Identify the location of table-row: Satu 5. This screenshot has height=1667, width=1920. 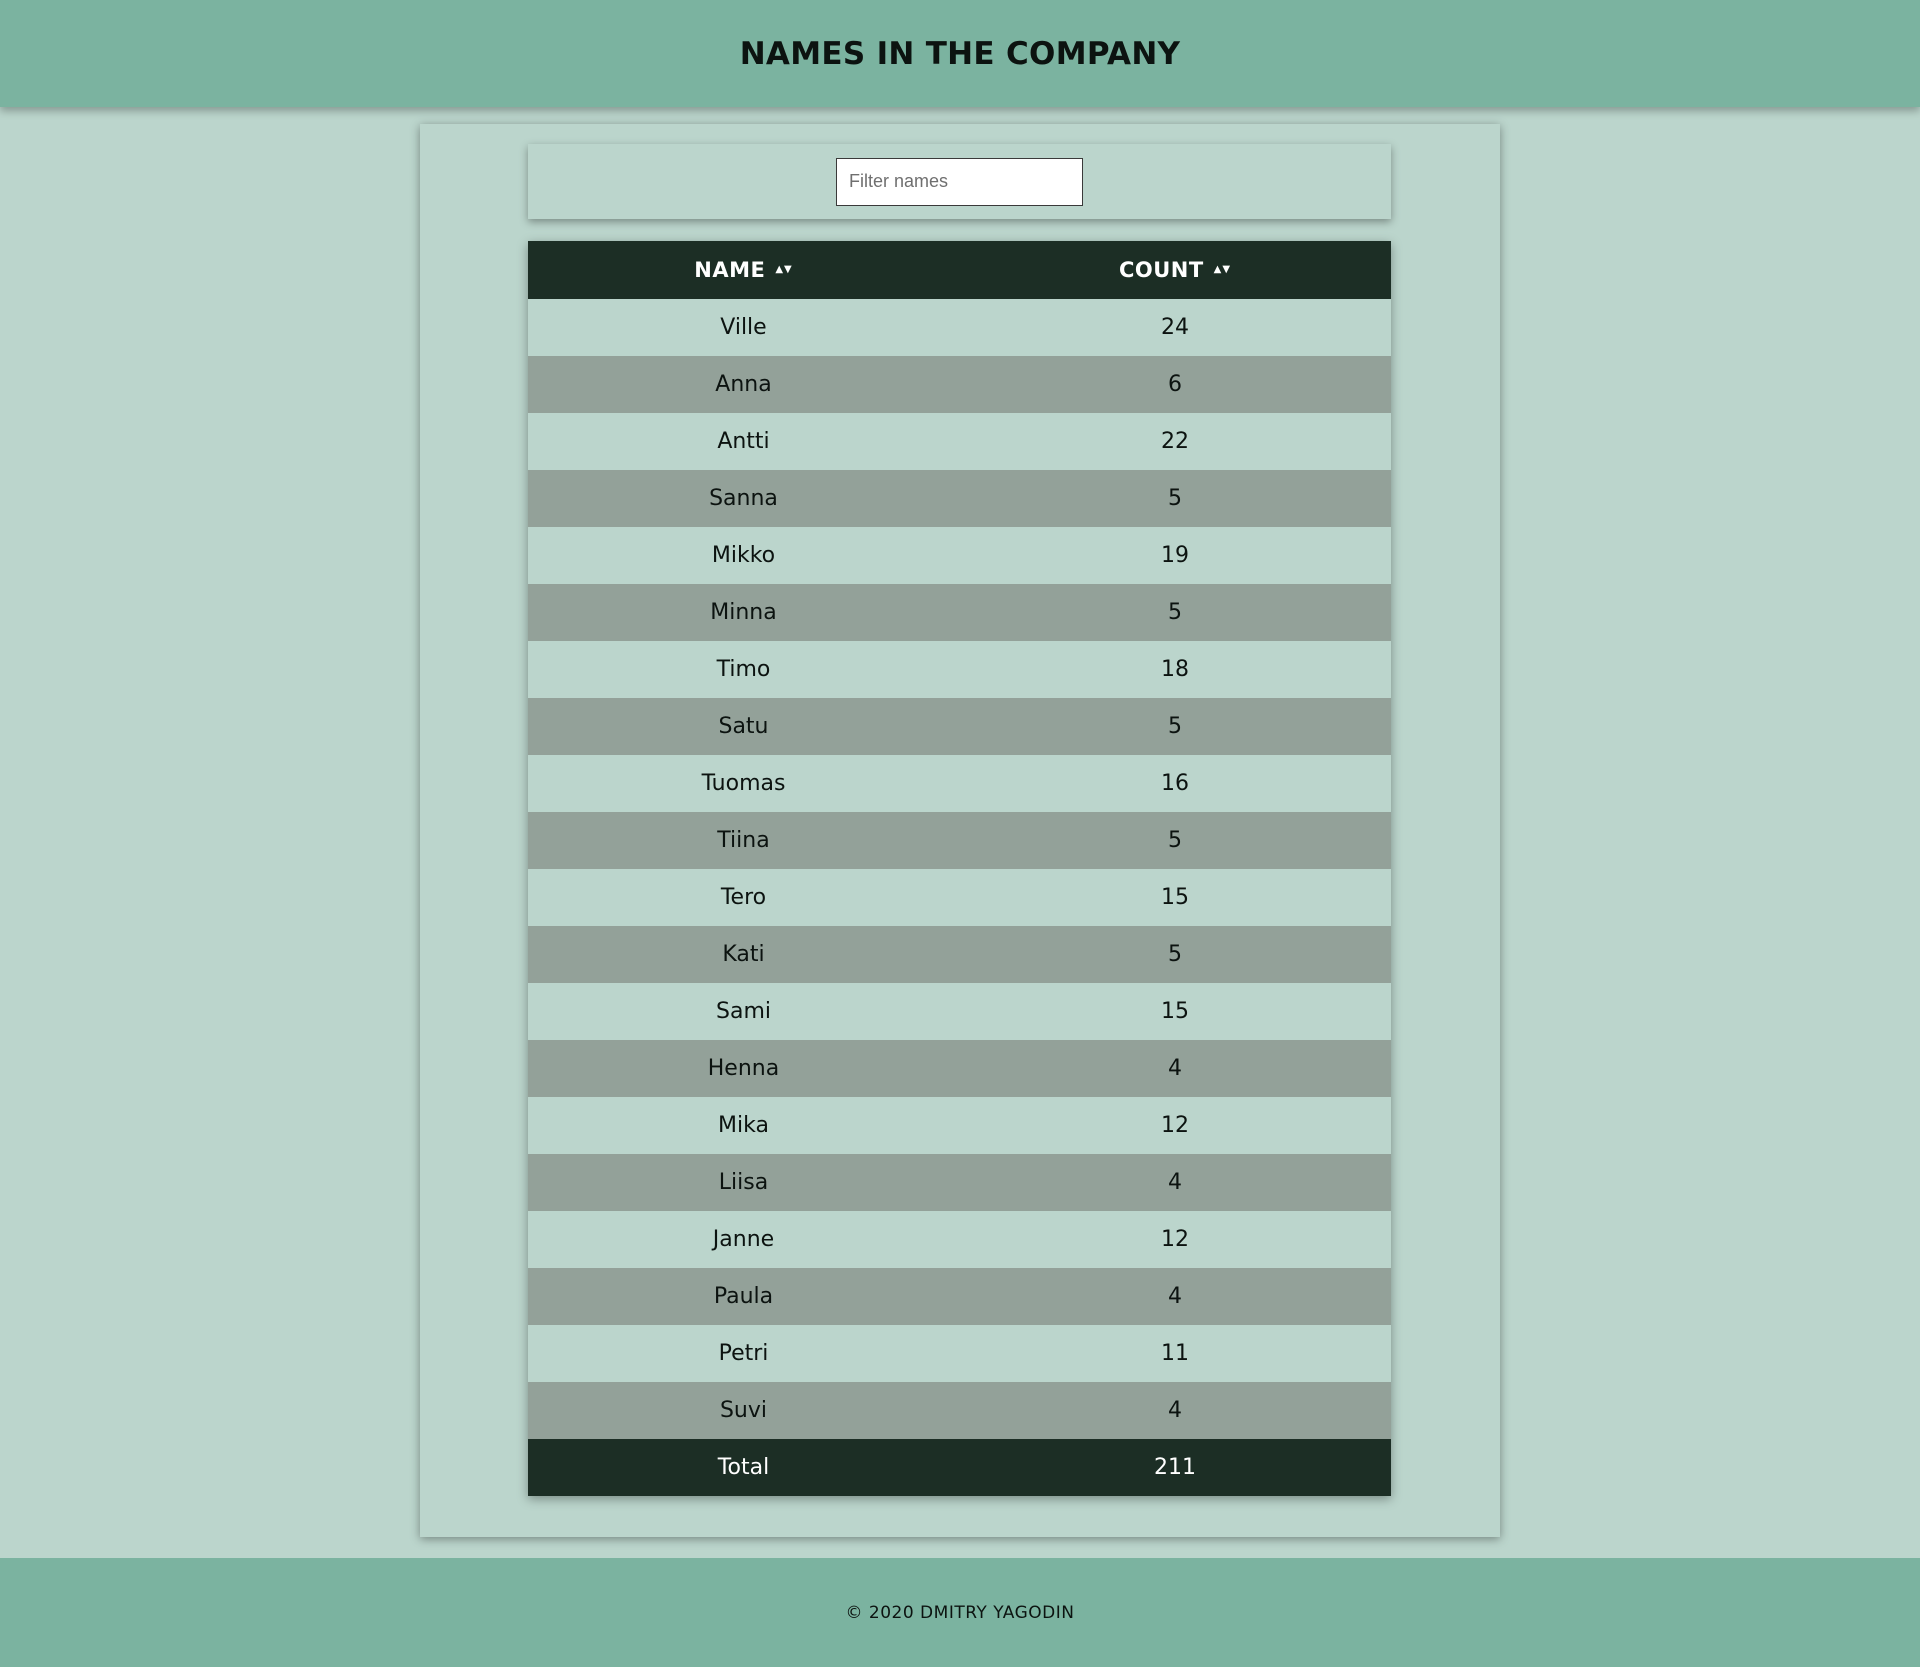
(959, 726).